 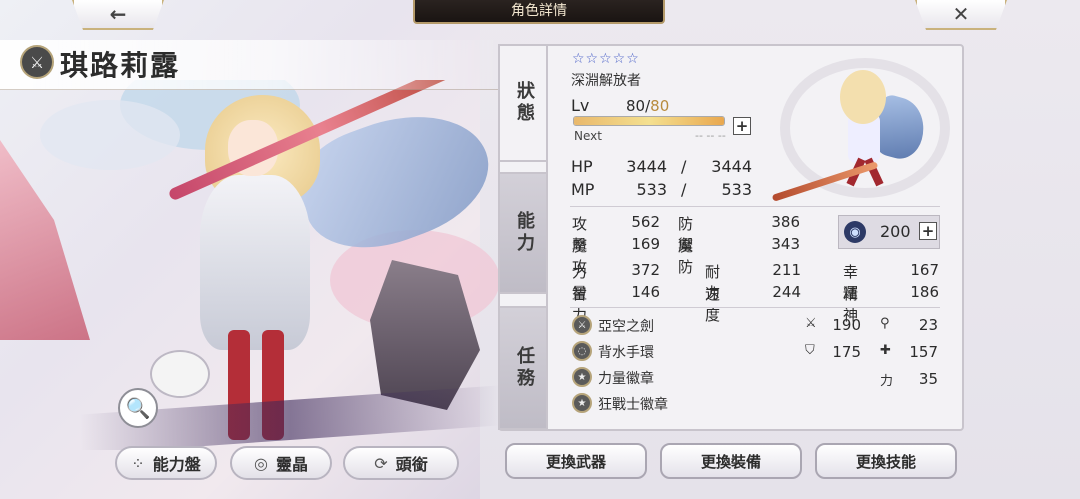 What do you see at coordinates (886, 461) in the screenshot?
I see `change-skill-button: 更換技能` at bounding box center [886, 461].